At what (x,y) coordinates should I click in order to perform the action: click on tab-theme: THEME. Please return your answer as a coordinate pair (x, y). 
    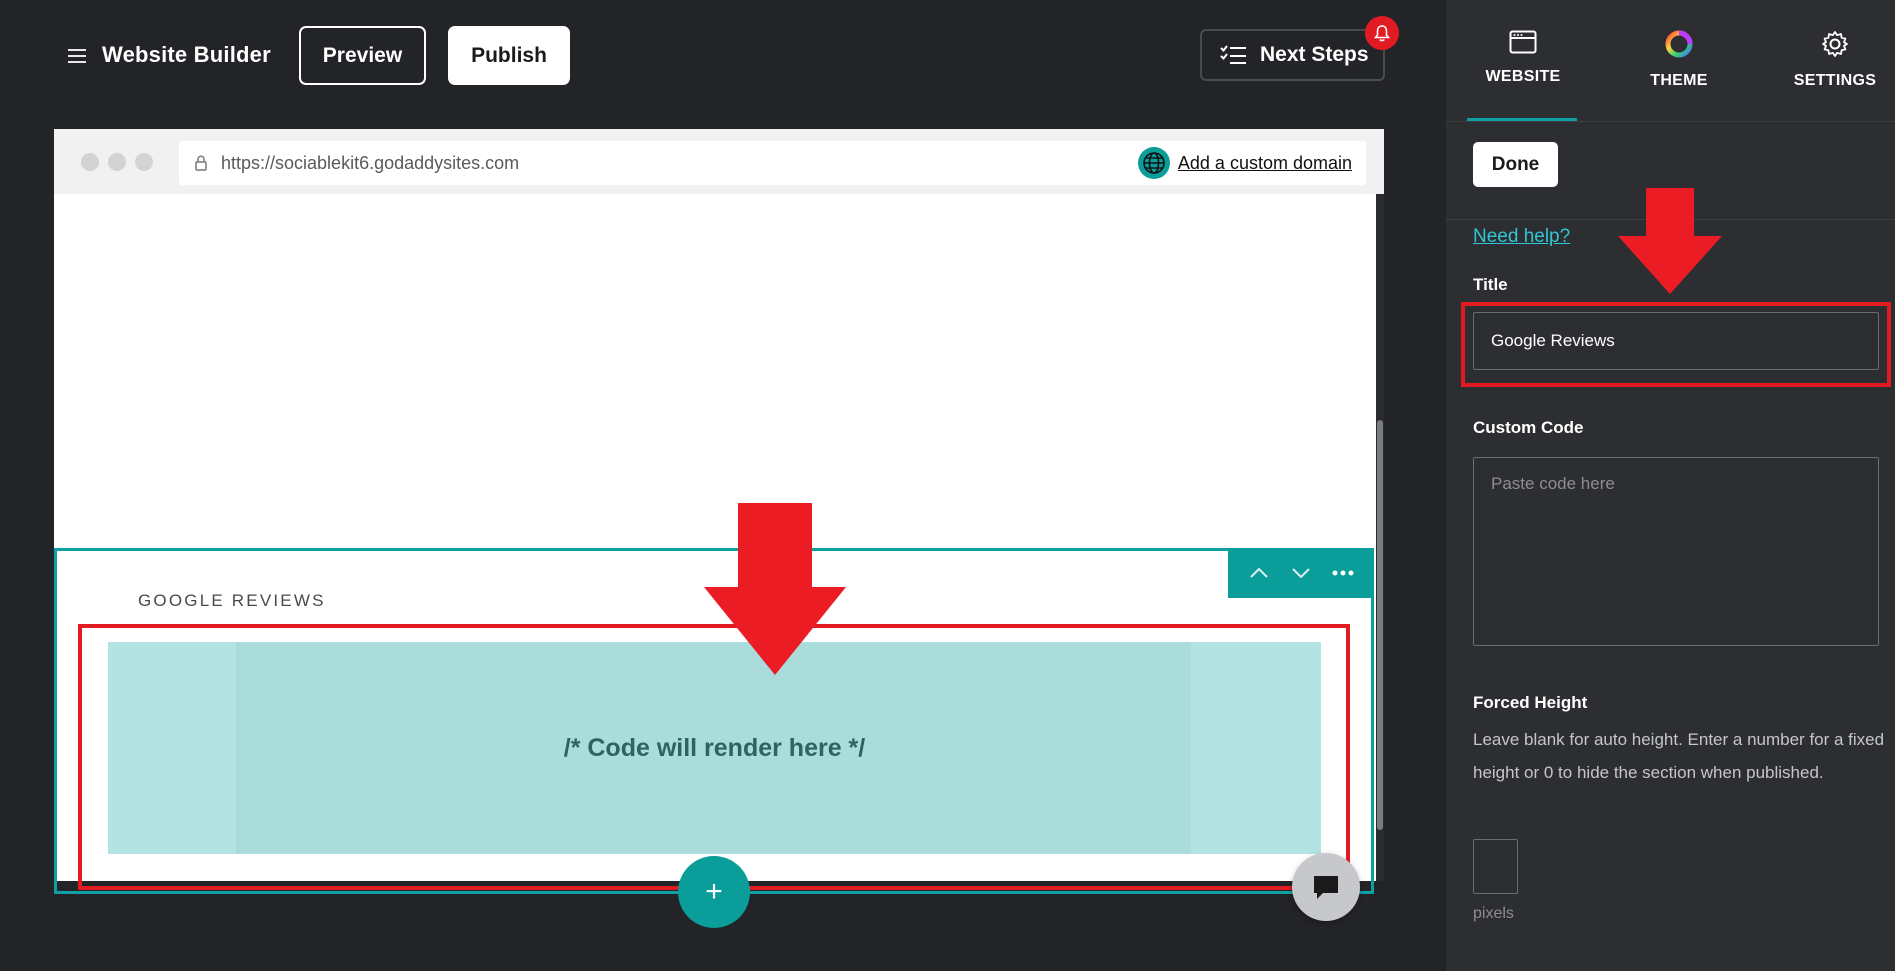
    Looking at the image, I should click on (1679, 60).